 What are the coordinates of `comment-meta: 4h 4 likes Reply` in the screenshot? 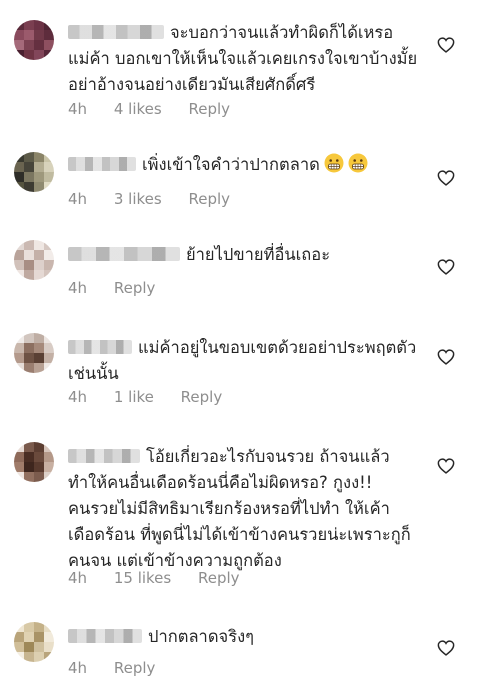 It's located at (160, 109).